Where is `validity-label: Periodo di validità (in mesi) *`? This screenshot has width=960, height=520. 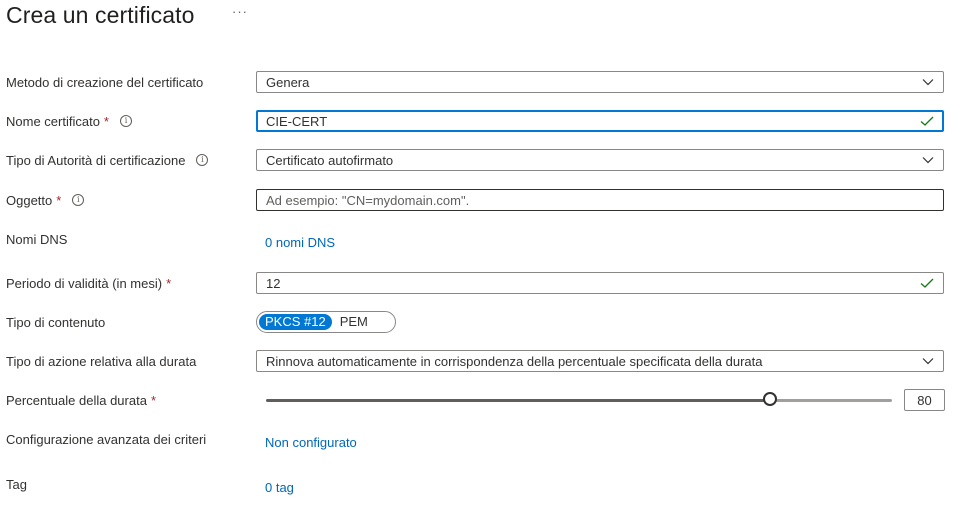 validity-label: Periodo di validità (in mesi) * is located at coordinates (88, 283).